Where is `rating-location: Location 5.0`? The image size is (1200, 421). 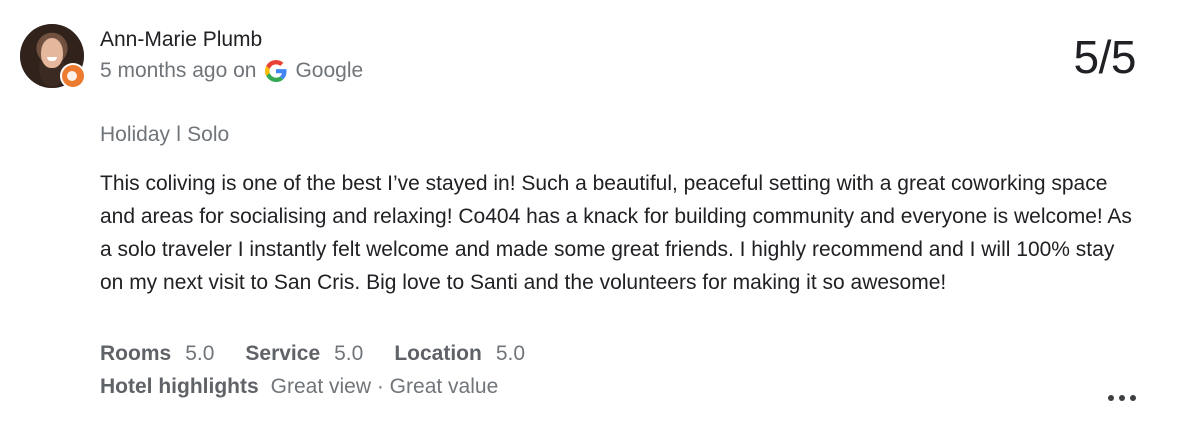 rating-location: Location 5.0 is located at coordinates (459, 354).